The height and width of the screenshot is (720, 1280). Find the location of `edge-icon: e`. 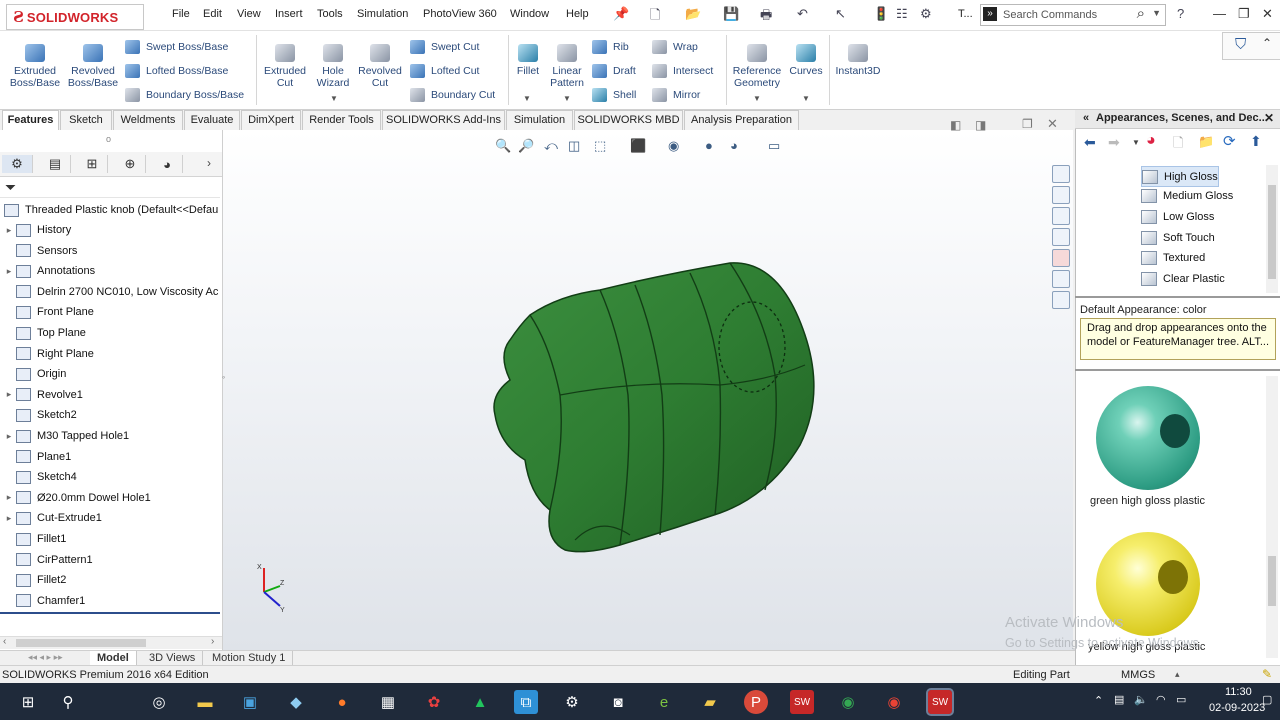

edge-icon: e is located at coordinates (664, 702).